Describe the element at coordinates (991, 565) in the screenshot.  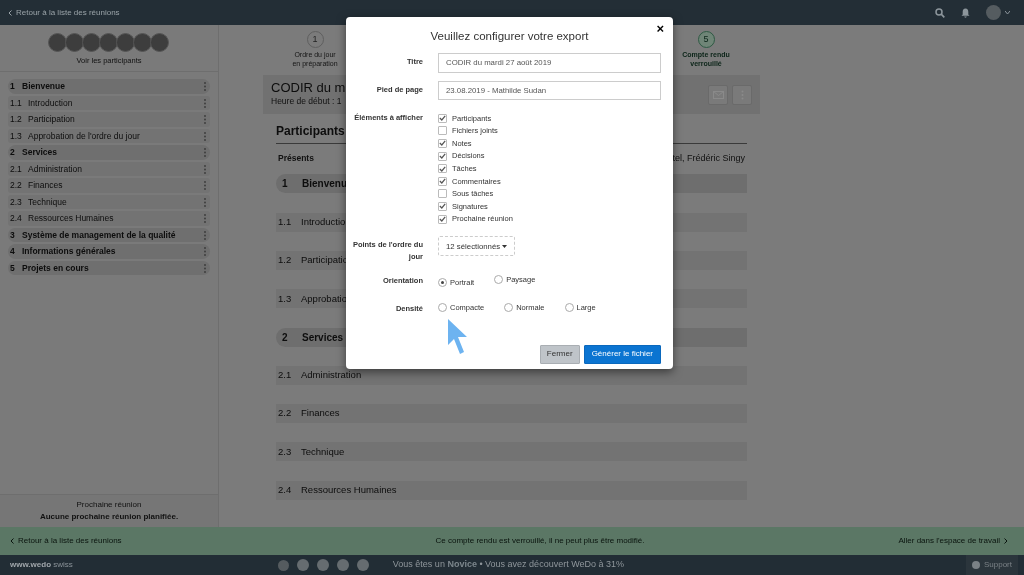
I see `support-button: Support` at that location.